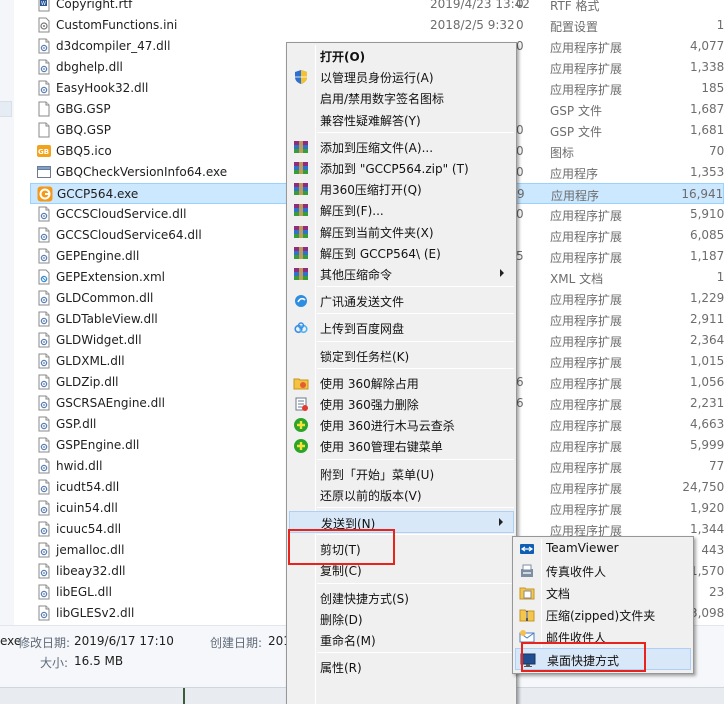 This screenshot has width=724, height=704. Describe the element at coordinates (54, 663) in the screenshot. I see `size-label: 大小:` at that location.